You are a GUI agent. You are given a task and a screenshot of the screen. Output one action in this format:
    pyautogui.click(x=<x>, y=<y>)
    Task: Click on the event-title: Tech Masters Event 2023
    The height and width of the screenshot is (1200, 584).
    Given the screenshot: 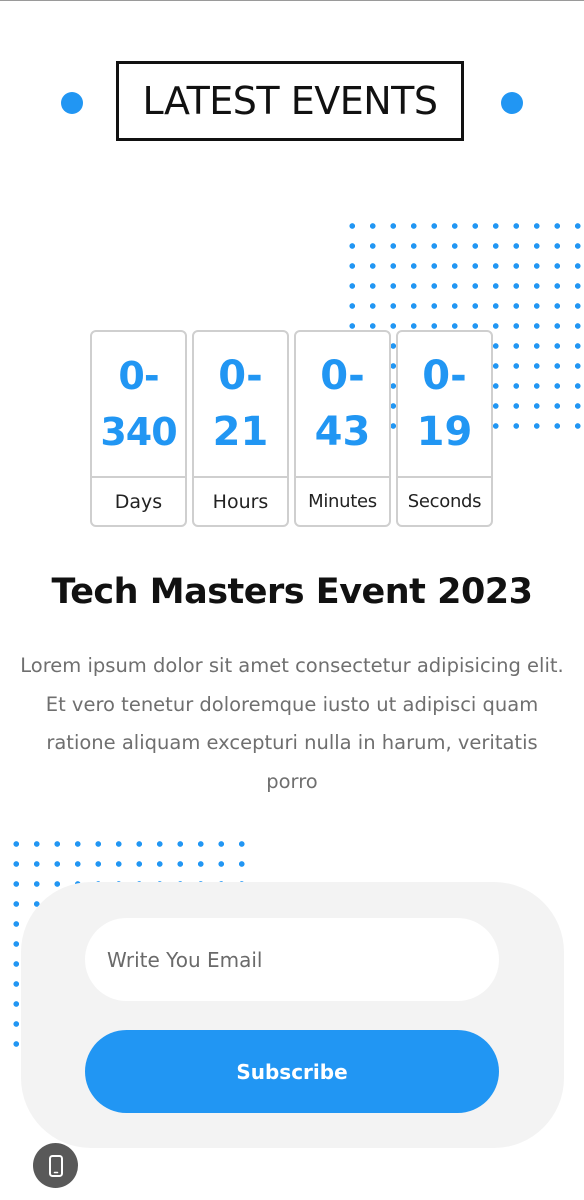 What is the action you would take?
    pyautogui.click(x=292, y=592)
    